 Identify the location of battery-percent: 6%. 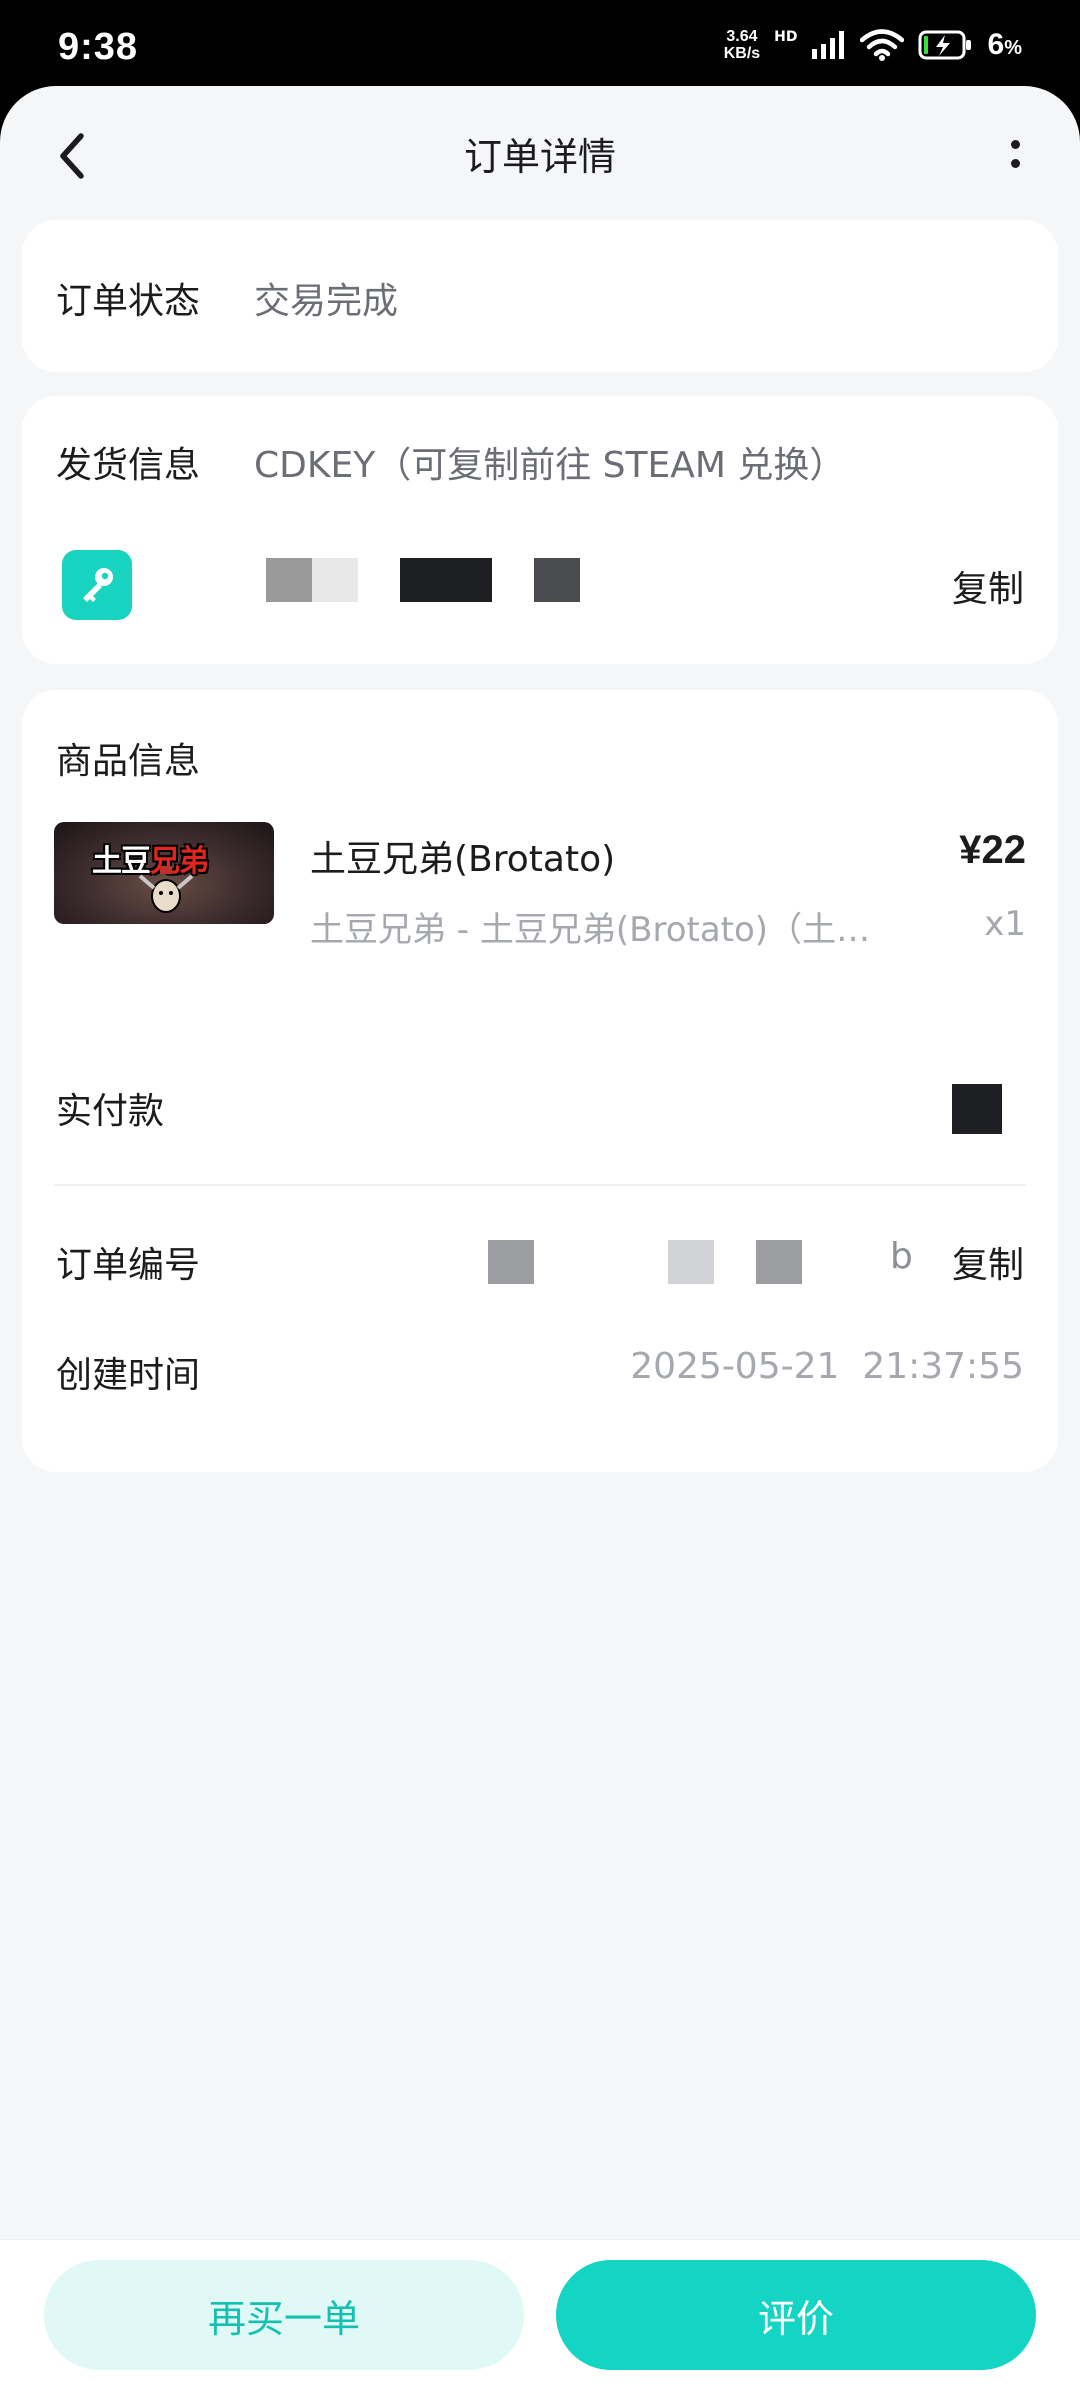
(1005, 45).